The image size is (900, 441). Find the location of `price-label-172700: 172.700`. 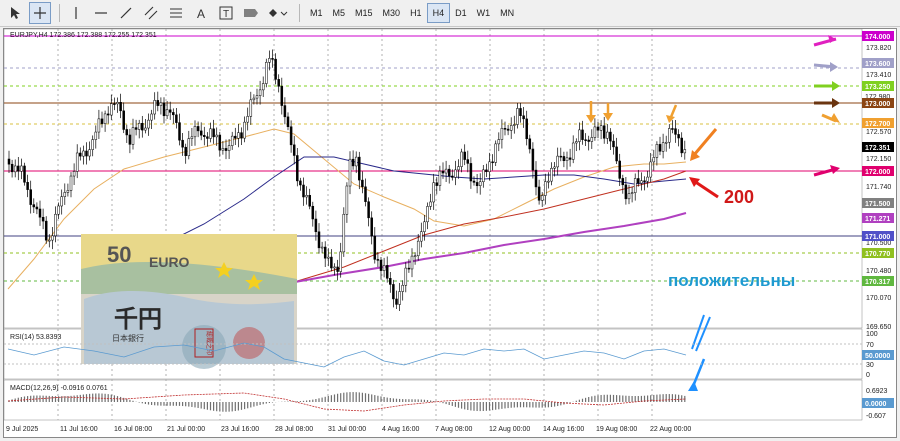

price-label-172700: 172.700 is located at coordinates (878, 123).